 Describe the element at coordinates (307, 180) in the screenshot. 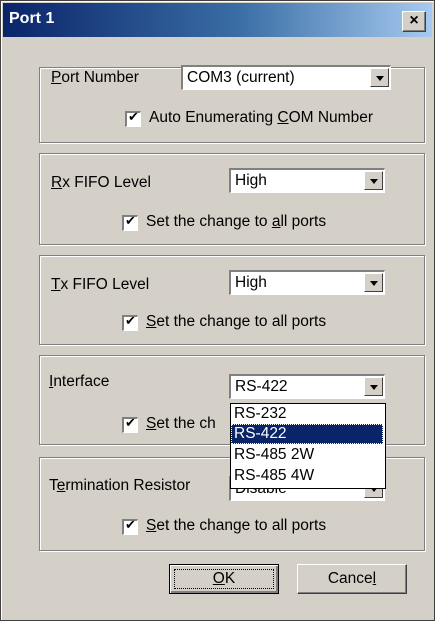

I see `rx-fifo-select: High` at that location.